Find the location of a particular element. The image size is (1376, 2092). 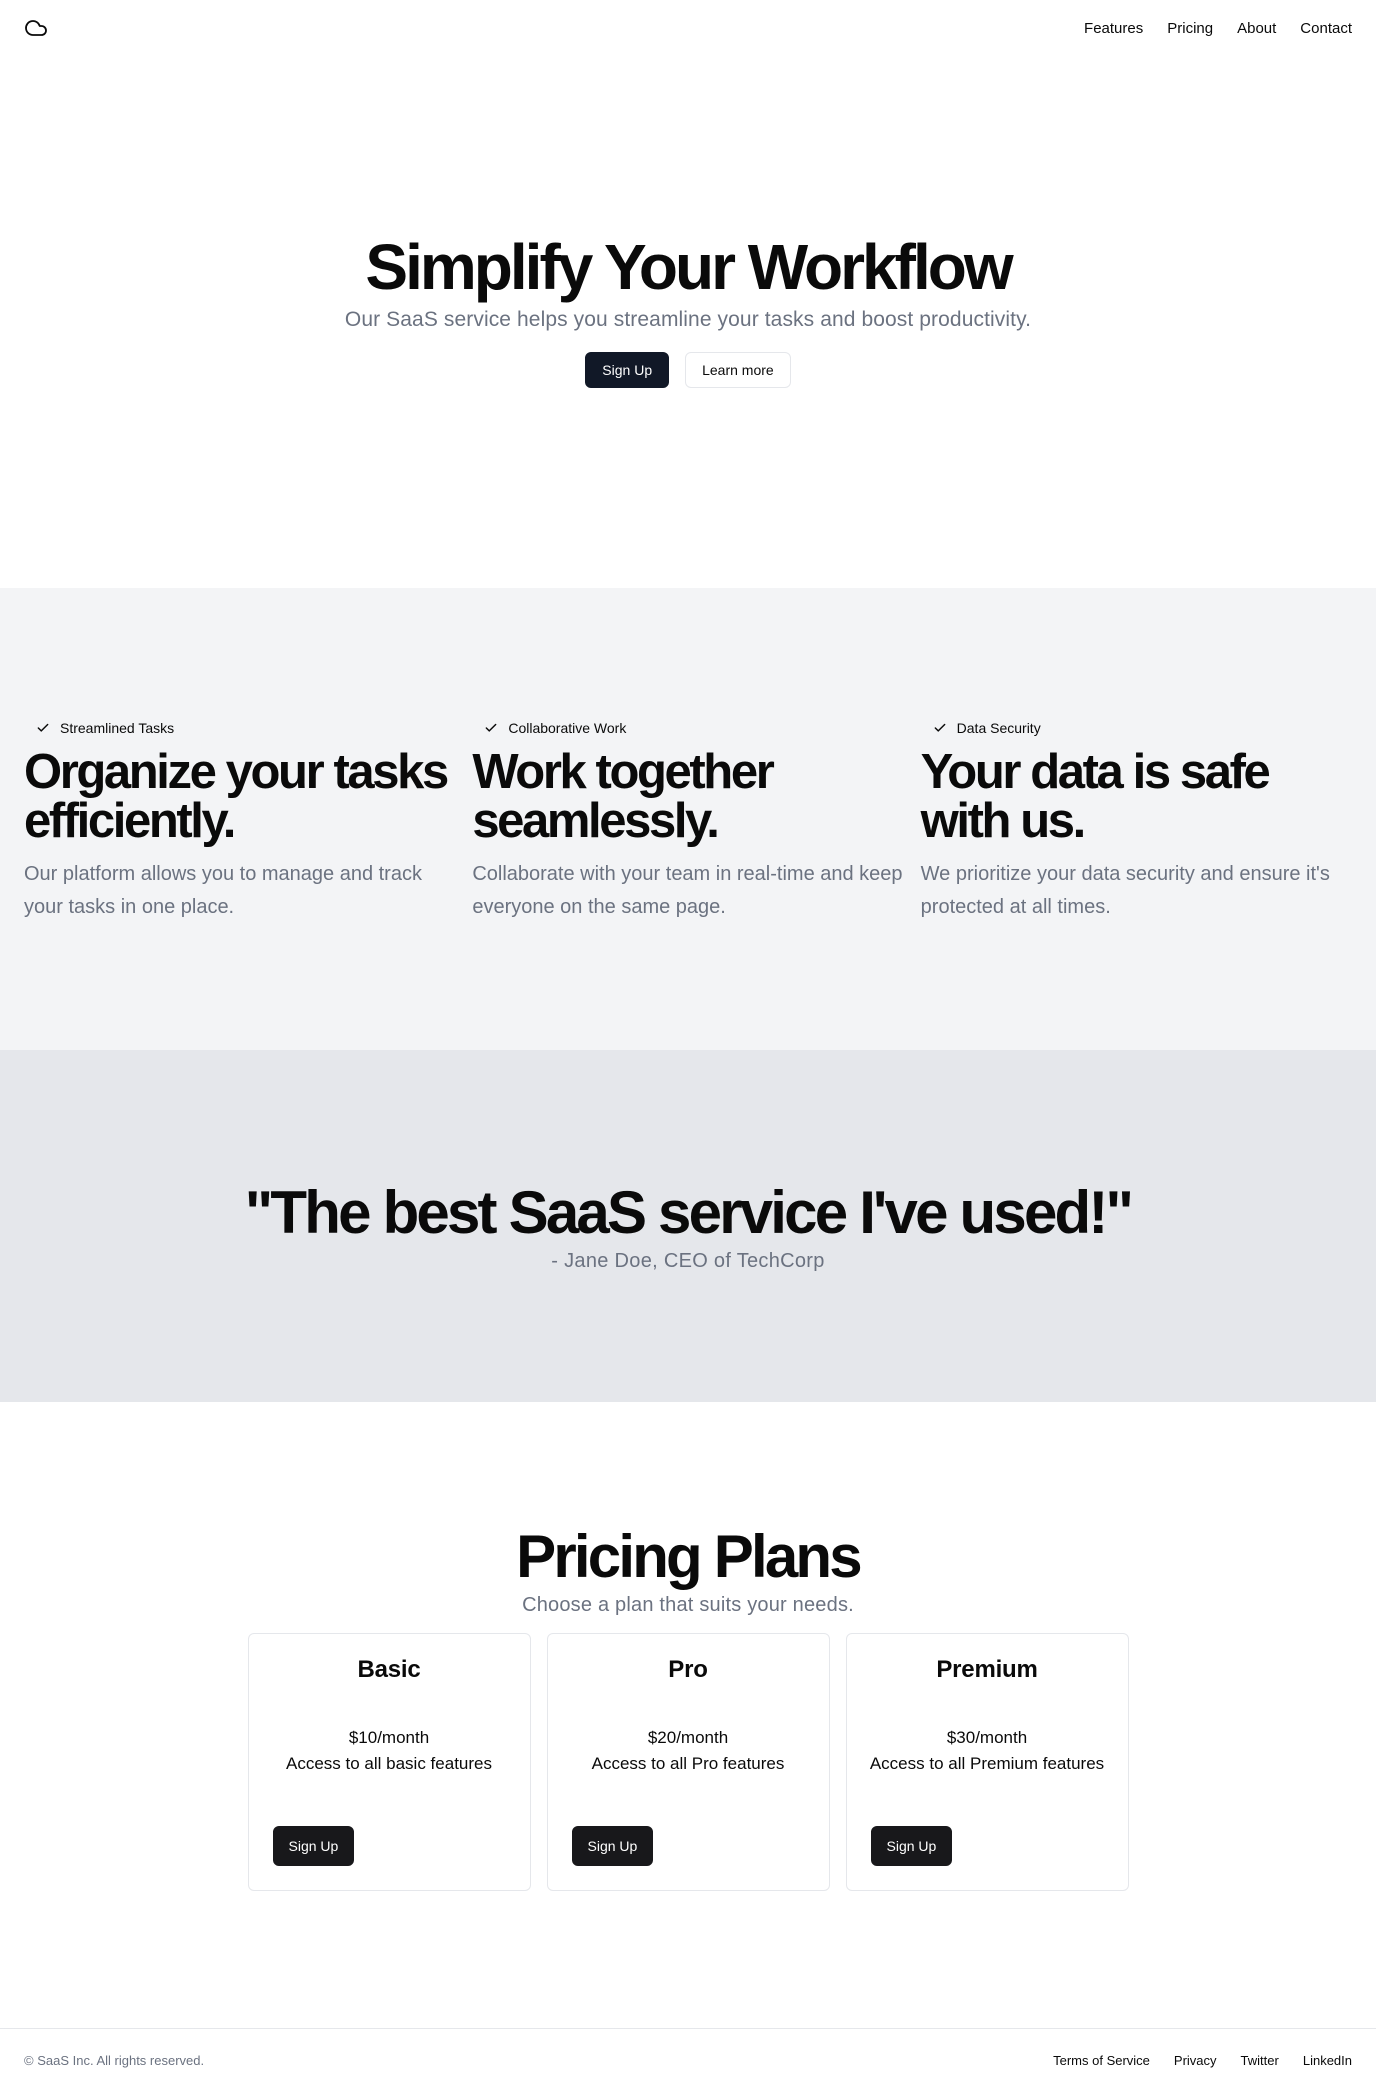

feature-tag-label: Streamlined Tasks is located at coordinates (117, 728).